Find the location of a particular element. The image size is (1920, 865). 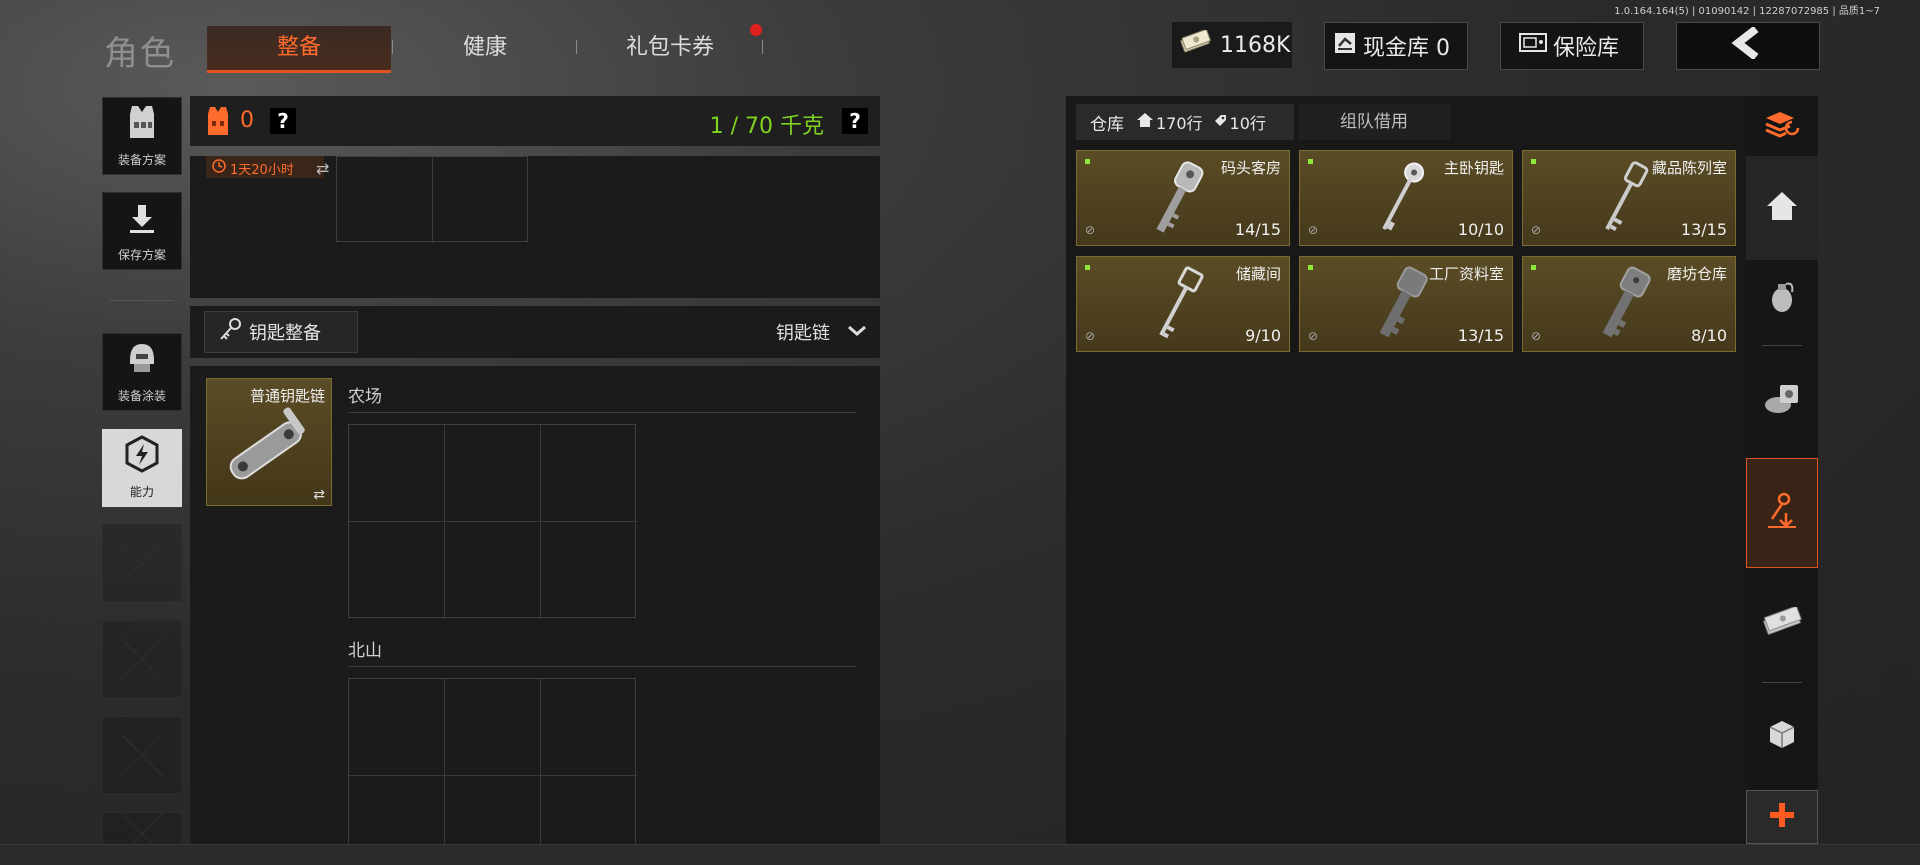

stack-refresh-icon is located at coordinates (1782, 126).